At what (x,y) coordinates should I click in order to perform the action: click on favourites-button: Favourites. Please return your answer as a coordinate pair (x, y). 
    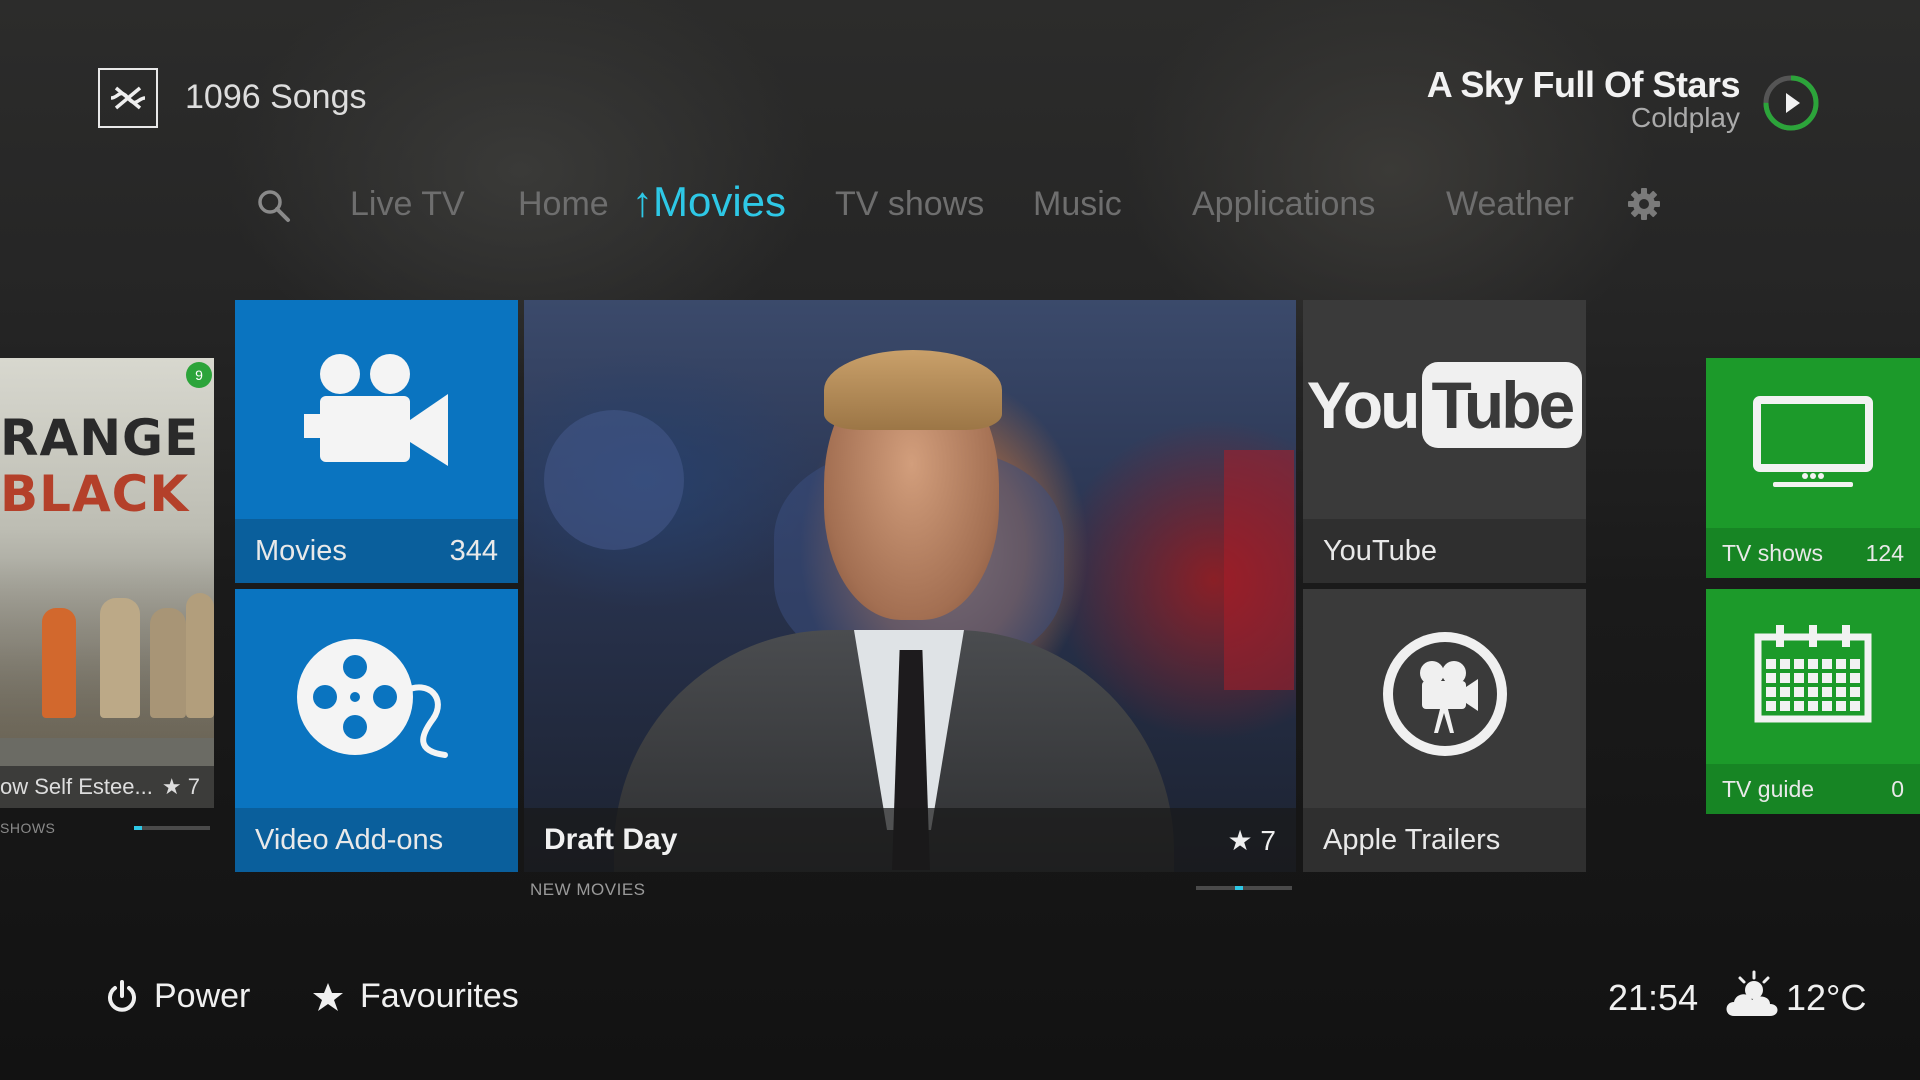
    Looking at the image, I should click on (415, 996).